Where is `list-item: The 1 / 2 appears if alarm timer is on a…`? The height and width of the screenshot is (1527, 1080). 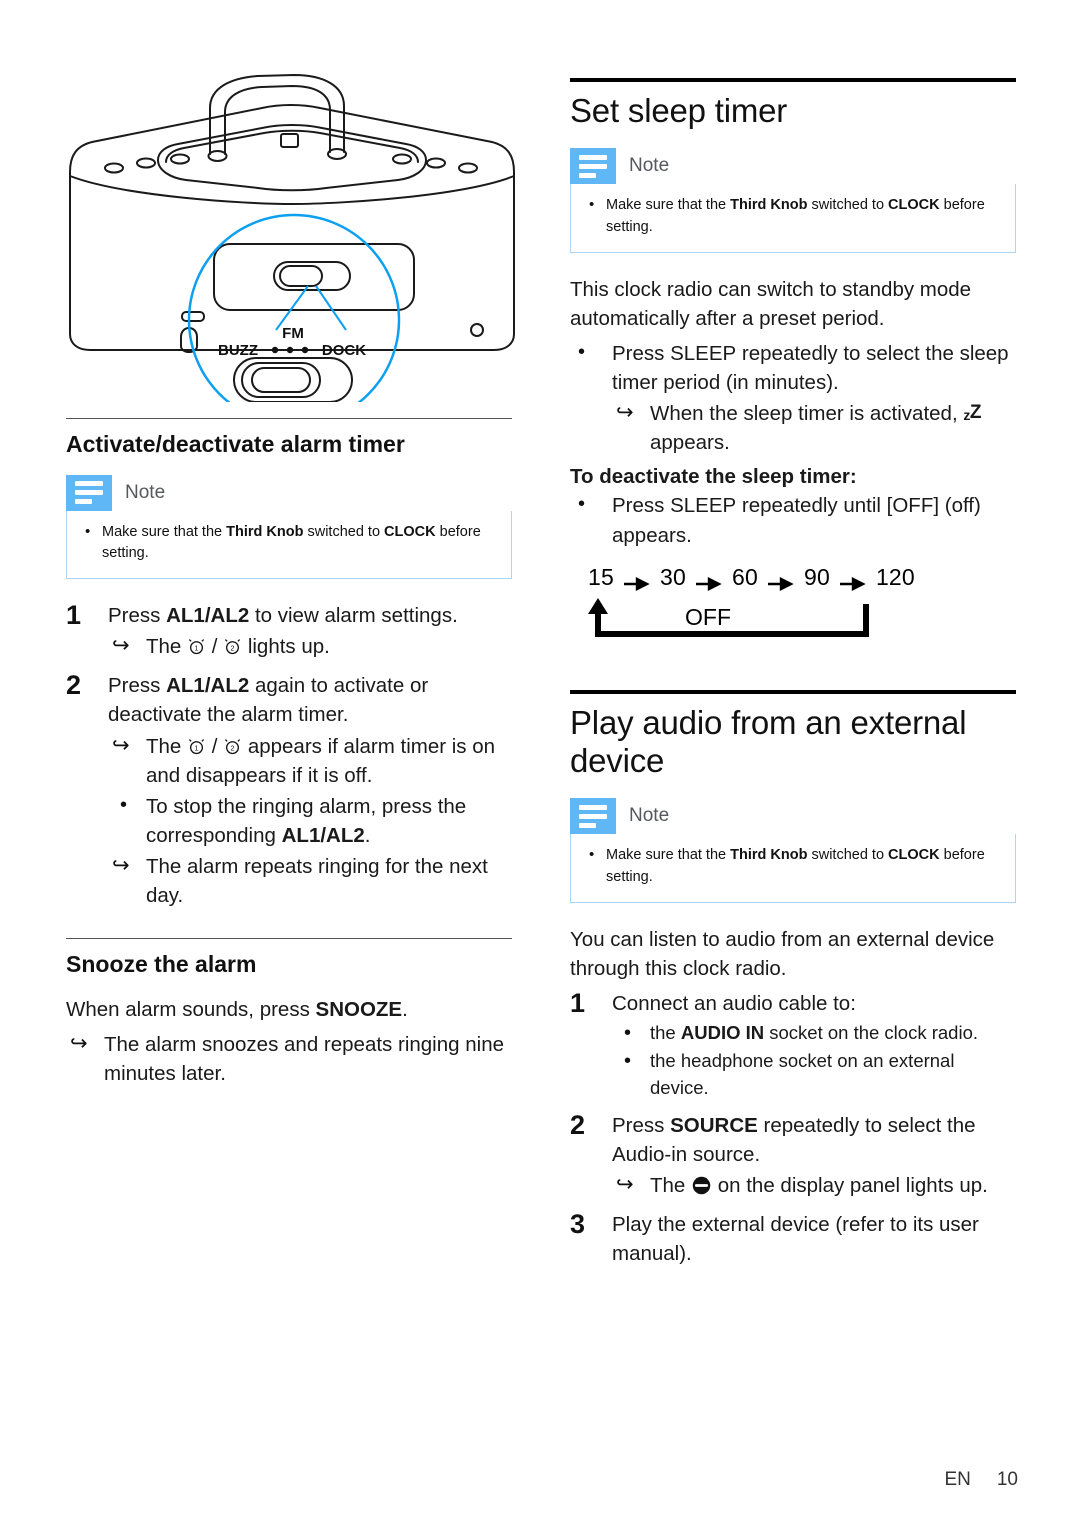
list-item: The 1 / 2 appears if alarm timer is on a… is located at coordinates (310, 760).